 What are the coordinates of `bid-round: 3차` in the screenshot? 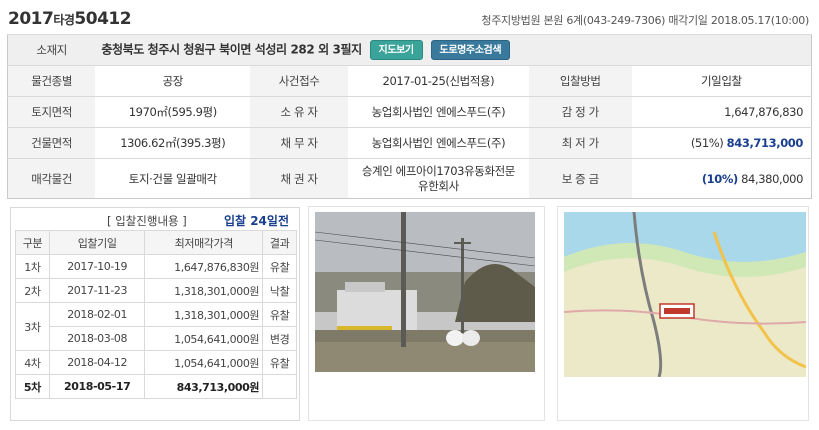 It's located at (32, 326).